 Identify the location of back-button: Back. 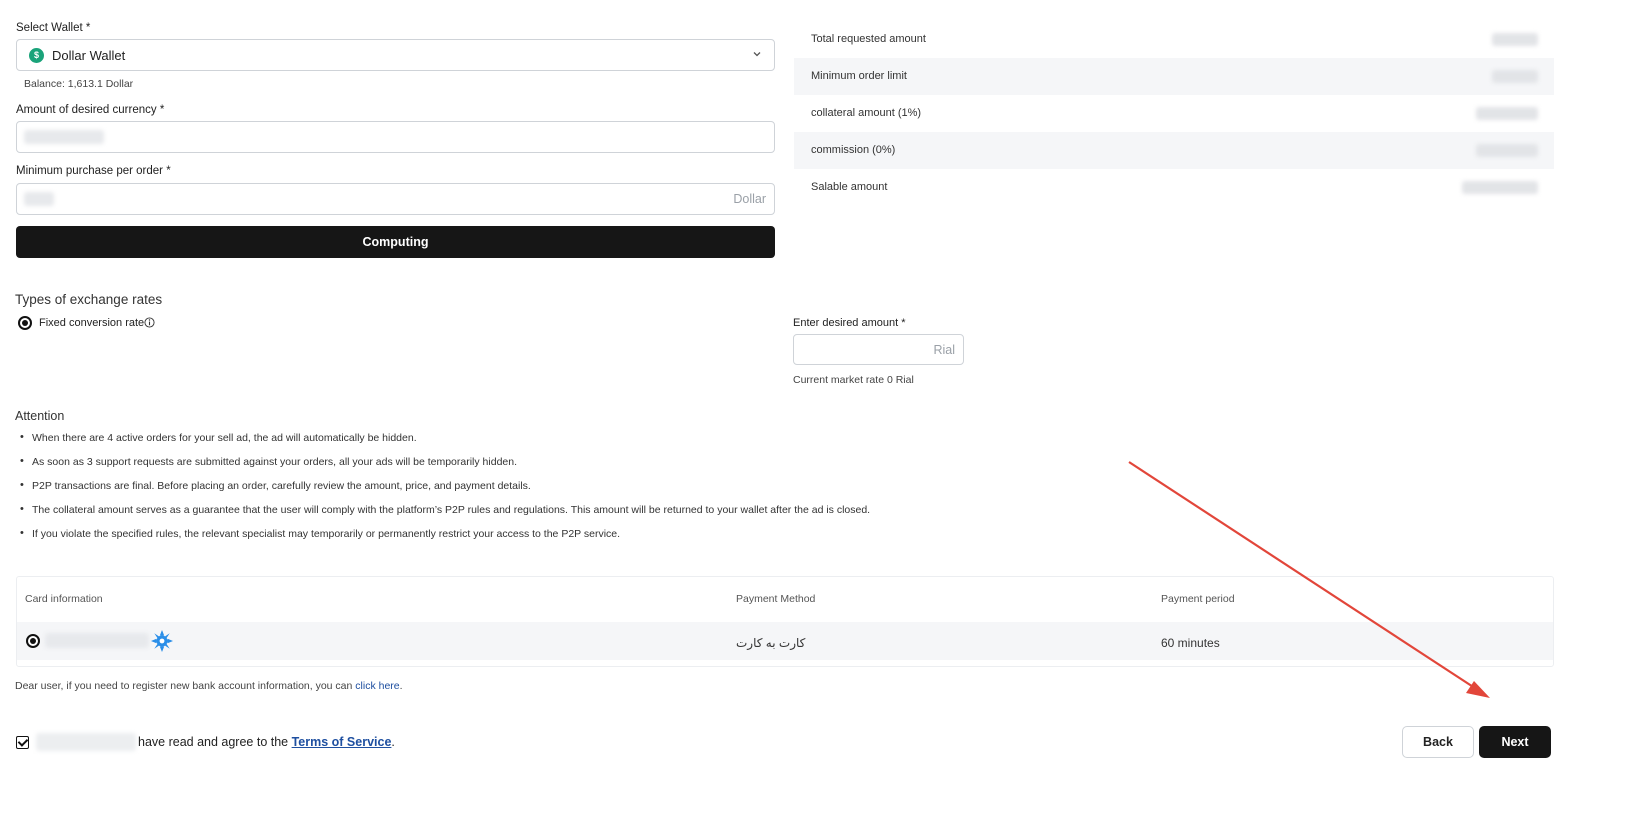
(1438, 742).